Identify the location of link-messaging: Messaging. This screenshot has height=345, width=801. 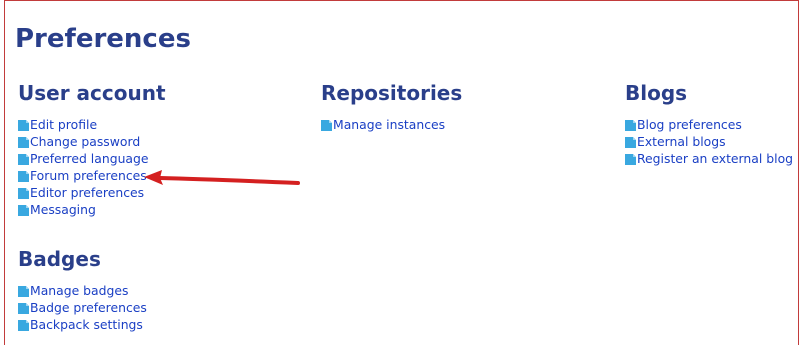
(63, 209).